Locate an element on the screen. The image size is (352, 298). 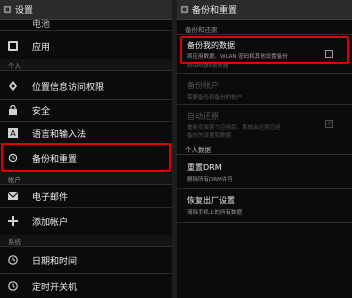
sidebar-item-schedule-power-label: 定时开关机 is located at coordinates (55, 288).